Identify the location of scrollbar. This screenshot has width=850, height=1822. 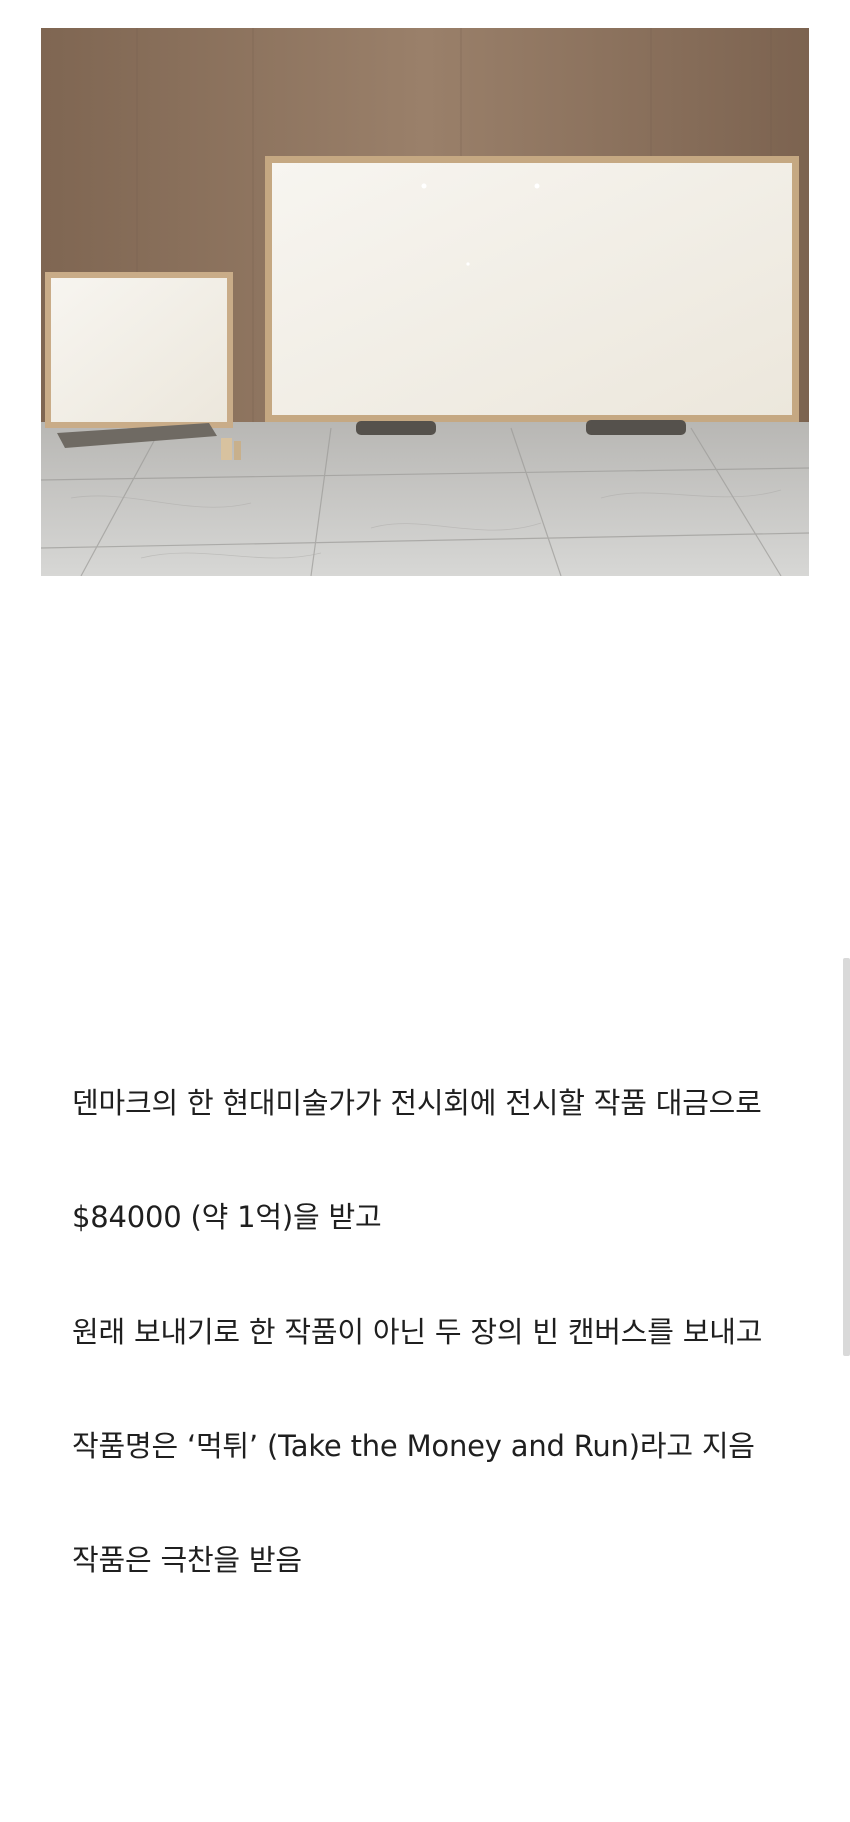
(846, 1157).